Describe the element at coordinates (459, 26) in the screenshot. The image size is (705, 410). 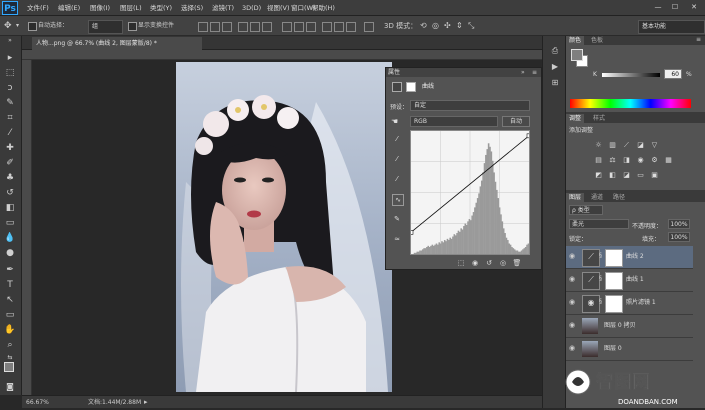
I see `3d-slide-icon: ⇕` at that location.